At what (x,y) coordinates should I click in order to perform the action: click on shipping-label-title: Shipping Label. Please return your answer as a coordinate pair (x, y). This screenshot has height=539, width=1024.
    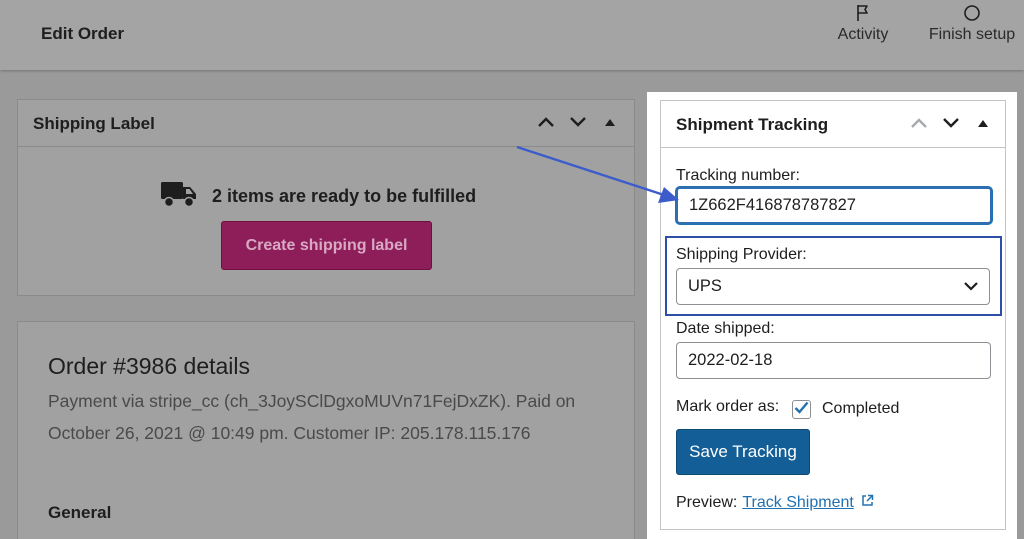
    Looking at the image, I should click on (94, 123).